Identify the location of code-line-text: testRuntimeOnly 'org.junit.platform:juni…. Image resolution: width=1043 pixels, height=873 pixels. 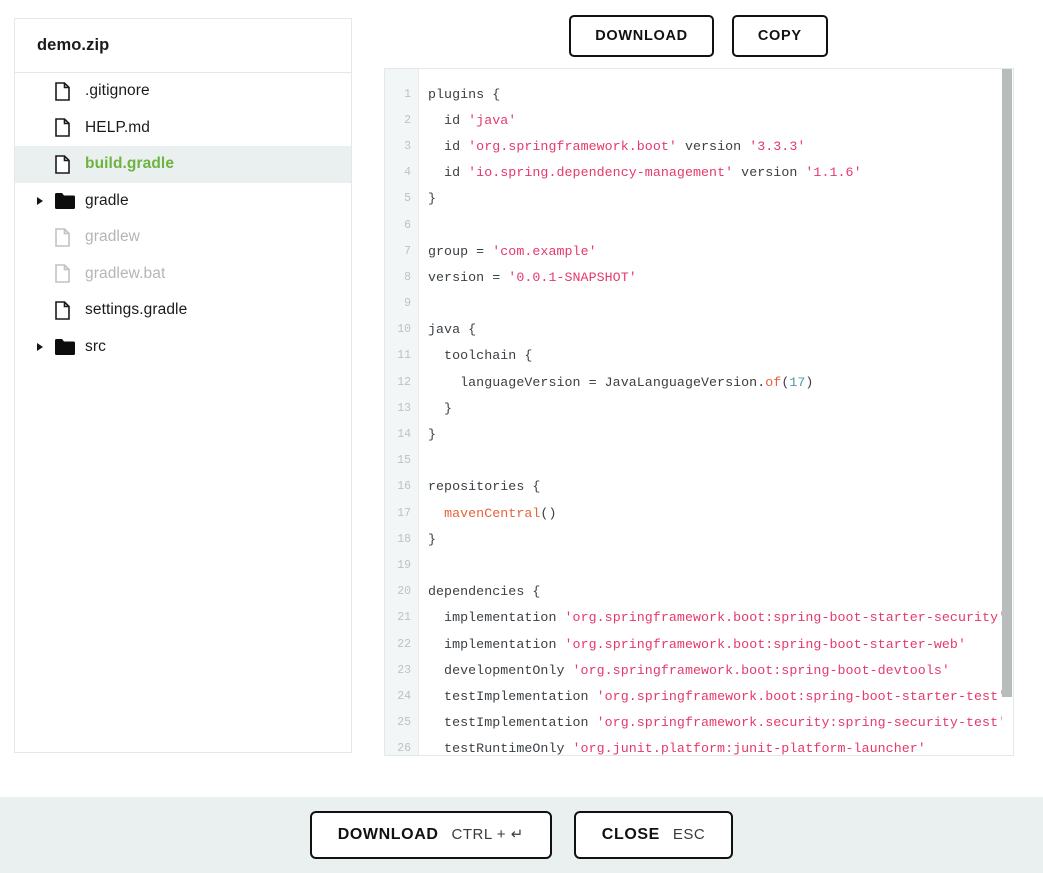
(672, 748).